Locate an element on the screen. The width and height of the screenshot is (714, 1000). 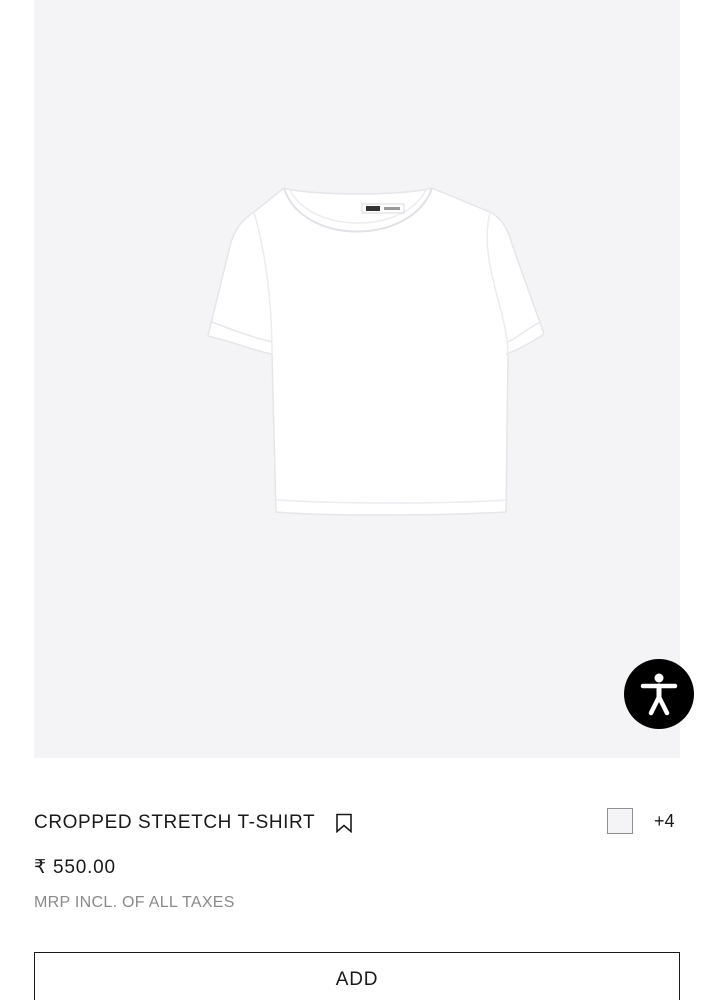
product-price: ₹ 550.00 is located at coordinates (75, 867).